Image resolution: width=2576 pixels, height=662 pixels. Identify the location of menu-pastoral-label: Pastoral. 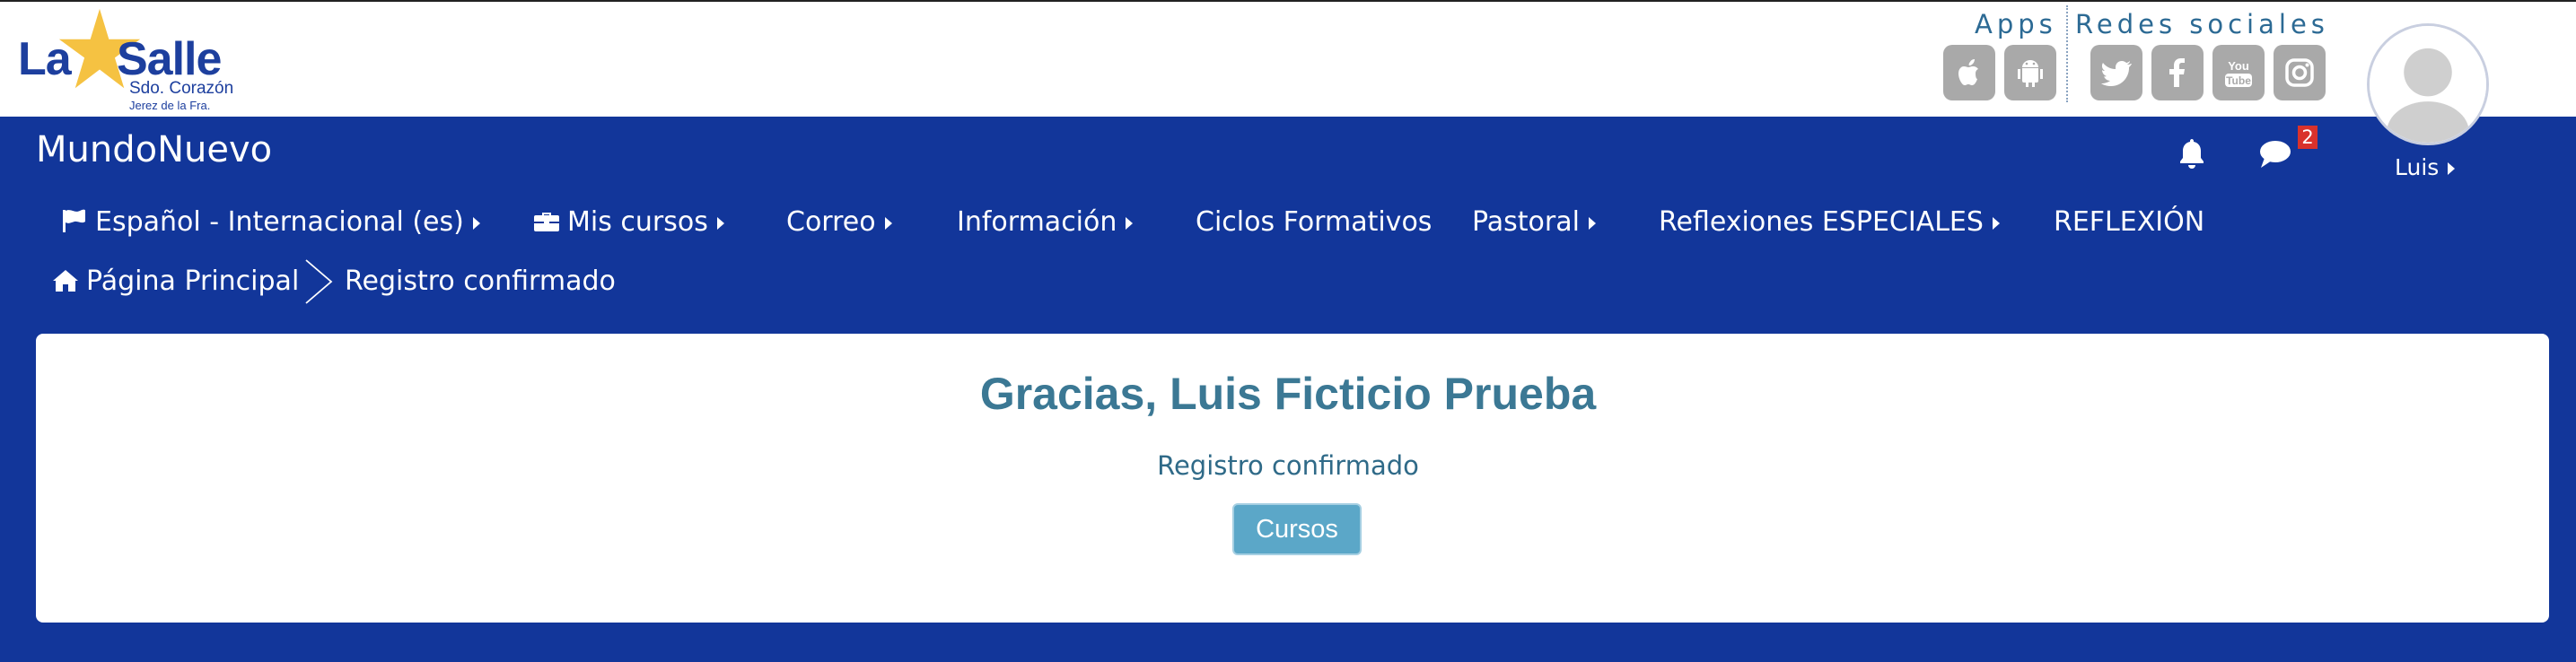
(1526, 222).